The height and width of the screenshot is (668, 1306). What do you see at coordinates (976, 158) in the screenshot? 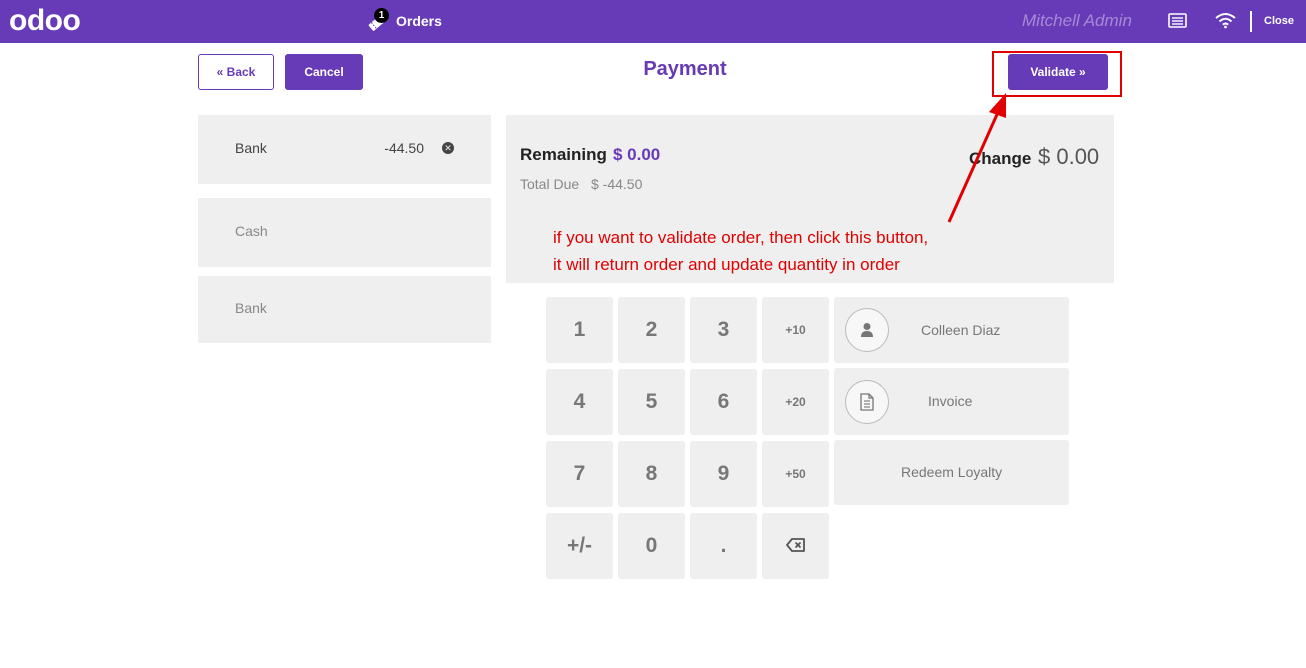
I see `annotation-arrow` at bounding box center [976, 158].